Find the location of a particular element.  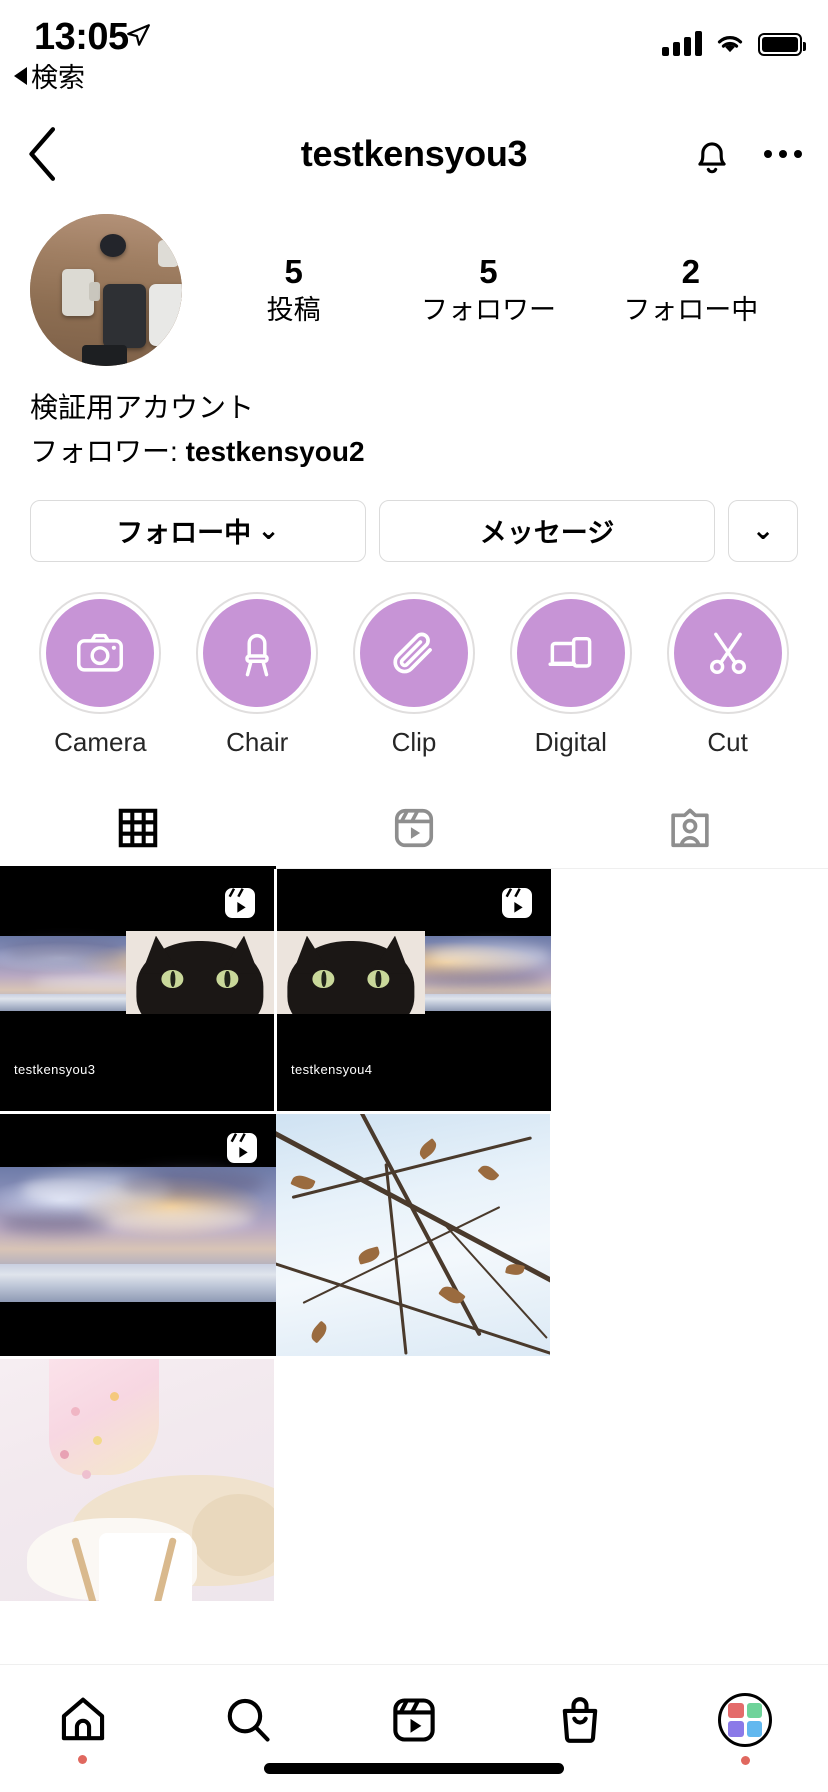

message-button: メッセージ is located at coordinates (547, 530).